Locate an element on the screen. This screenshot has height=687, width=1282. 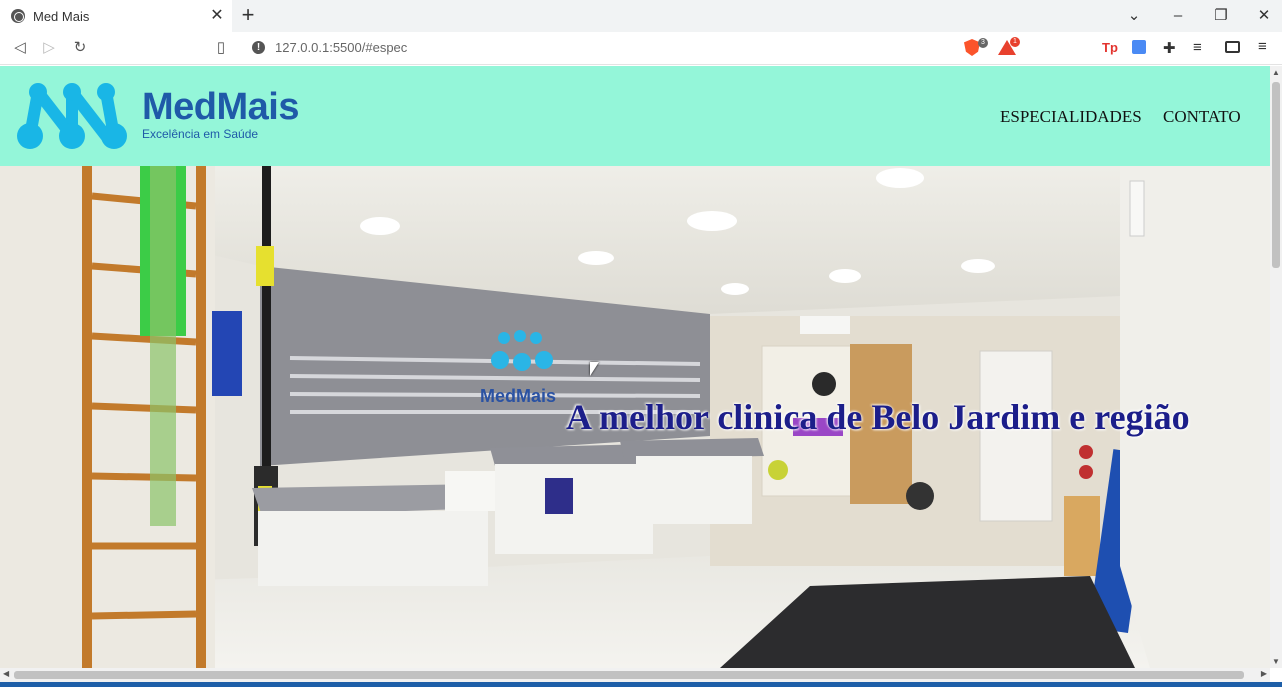
reload-button: ↻ is located at coordinates (80, 48).